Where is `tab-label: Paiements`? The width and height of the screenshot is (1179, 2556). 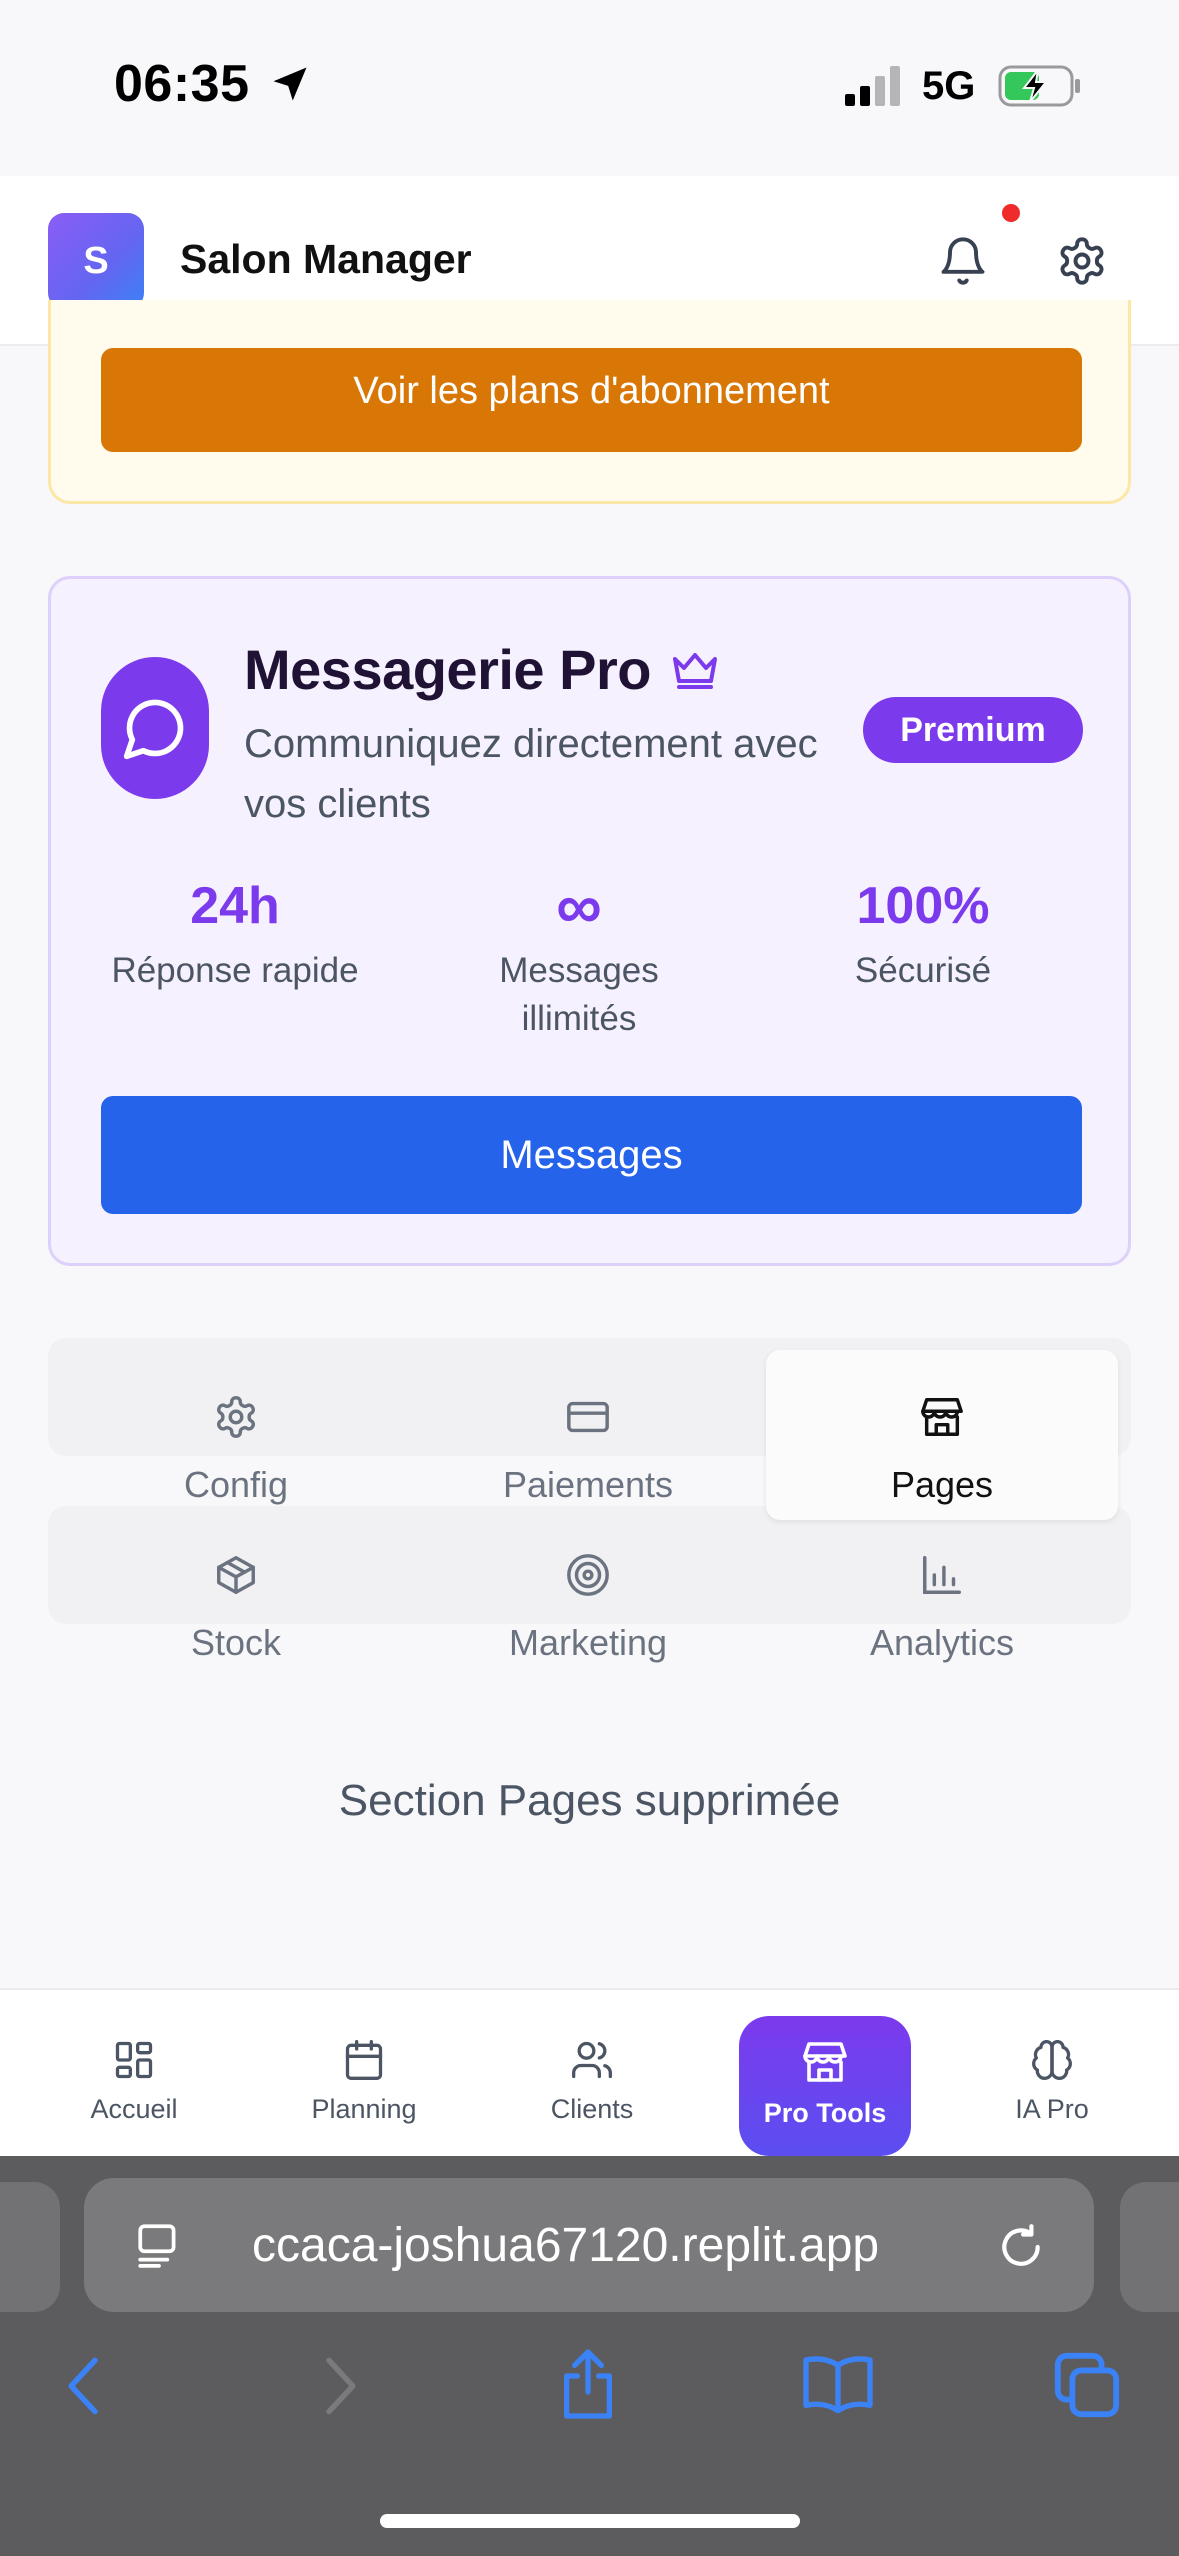 tab-label: Paiements is located at coordinates (588, 1484).